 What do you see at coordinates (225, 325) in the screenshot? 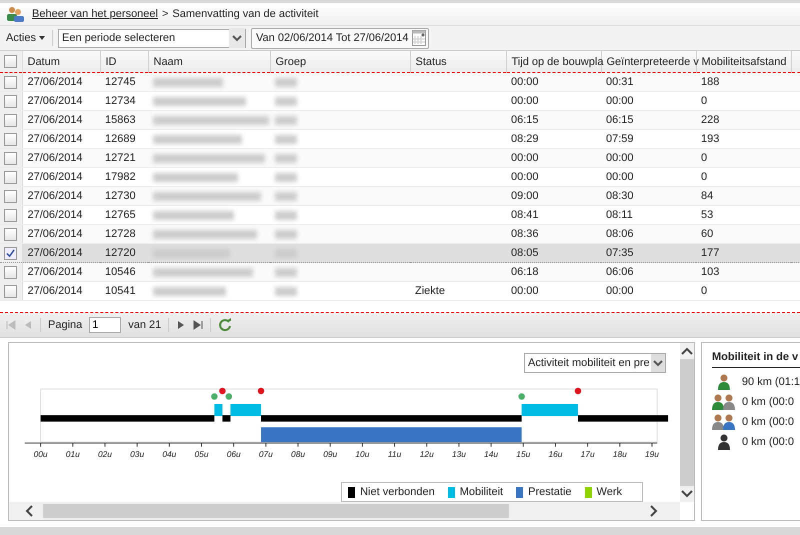
I see `refresh-icon` at bounding box center [225, 325].